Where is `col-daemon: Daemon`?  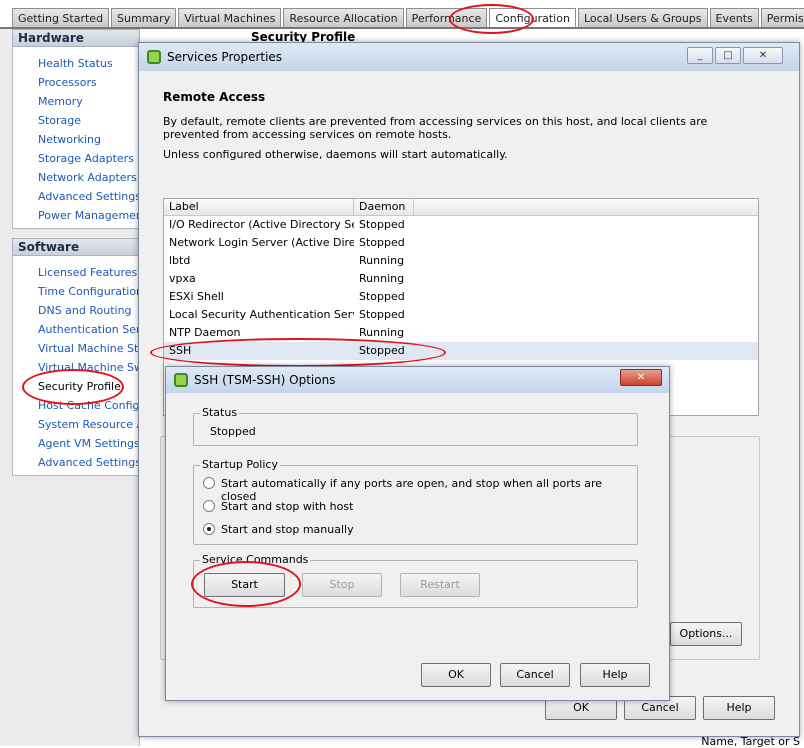 col-daemon: Daemon is located at coordinates (384, 207).